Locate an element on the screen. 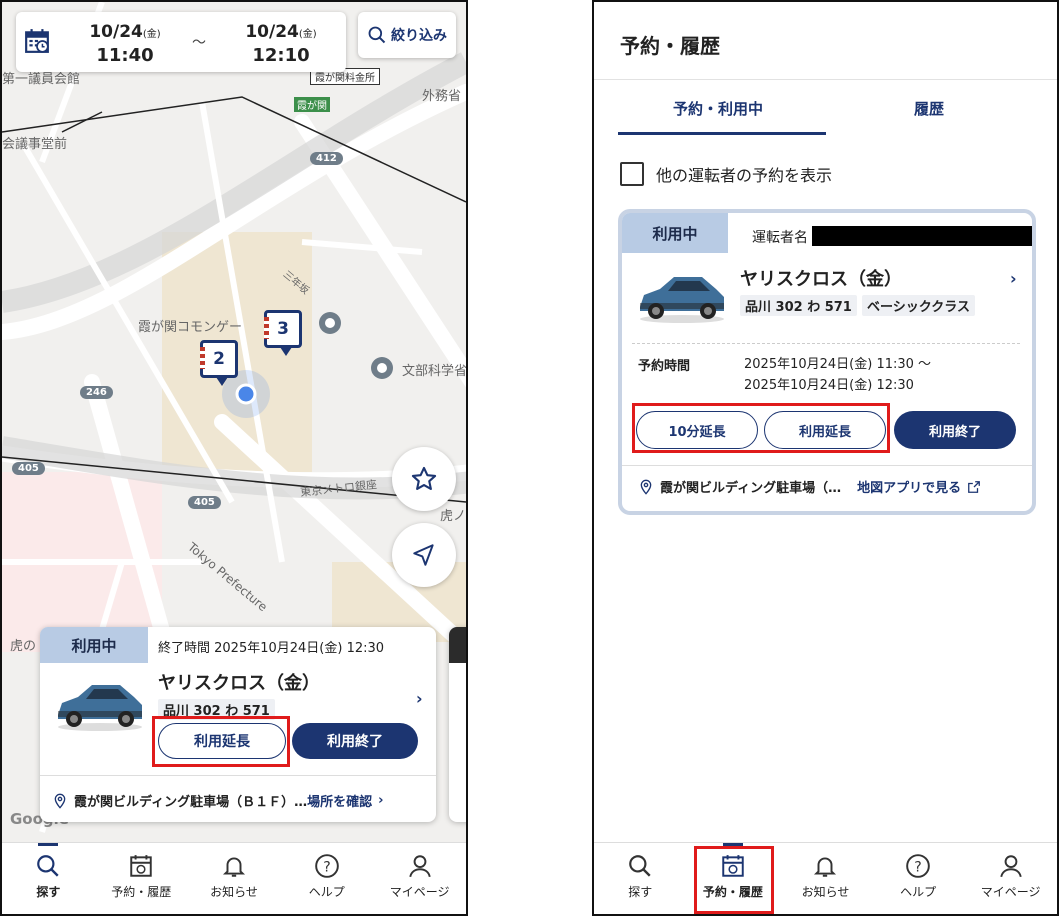 This screenshot has height=916, width=1059. checkbox-label: 他の運転者の予約を表示 is located at coordinates (744, 175).